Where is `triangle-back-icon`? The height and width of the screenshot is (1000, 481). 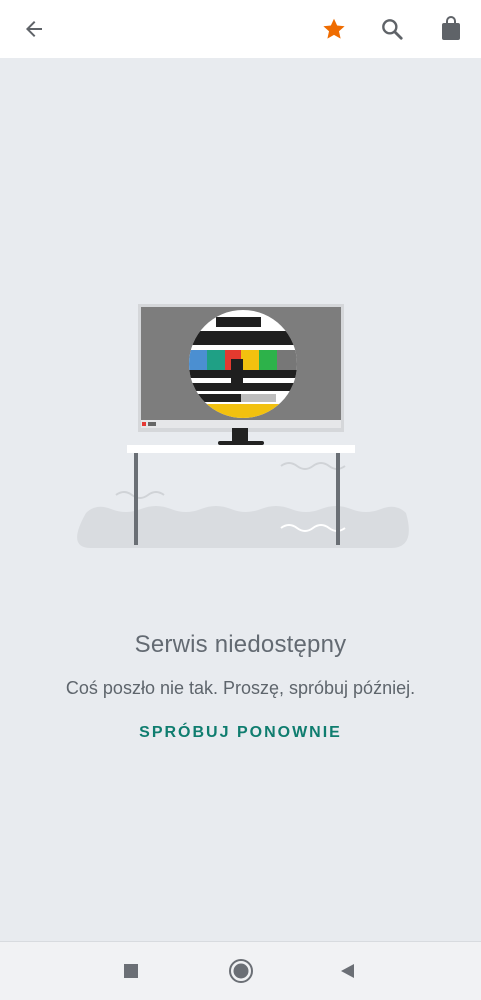
triangle-back-icon is located at coordinates (347, 971).